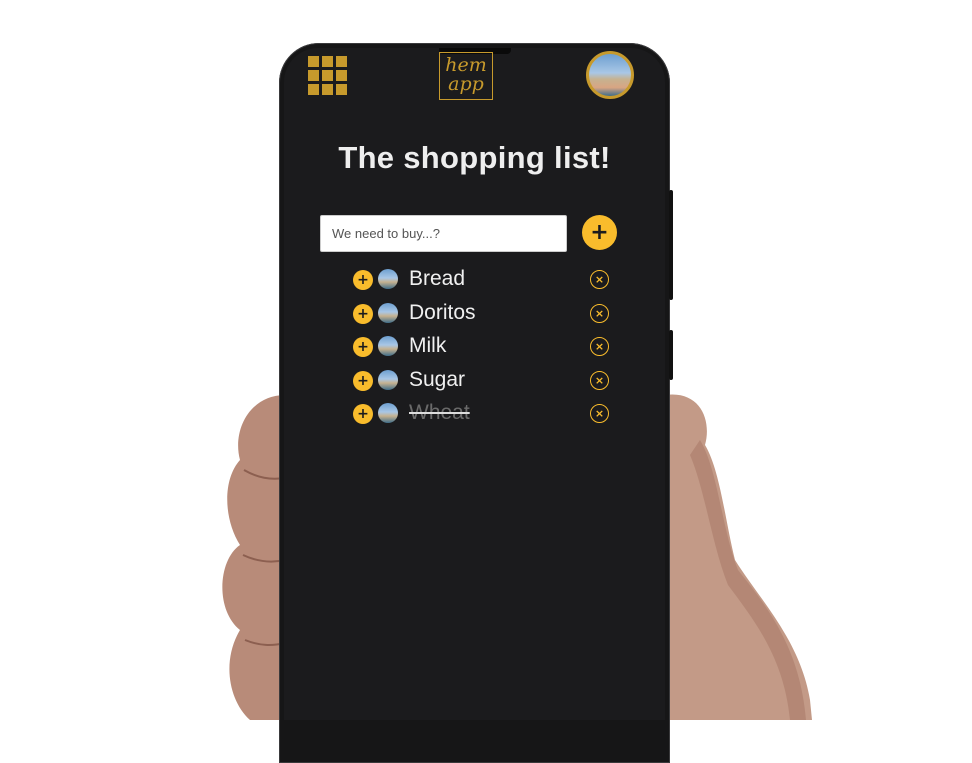 Image resolution: width=972 pixels, height=763 pixels. I want to click on volume-button, so click(671, 355).